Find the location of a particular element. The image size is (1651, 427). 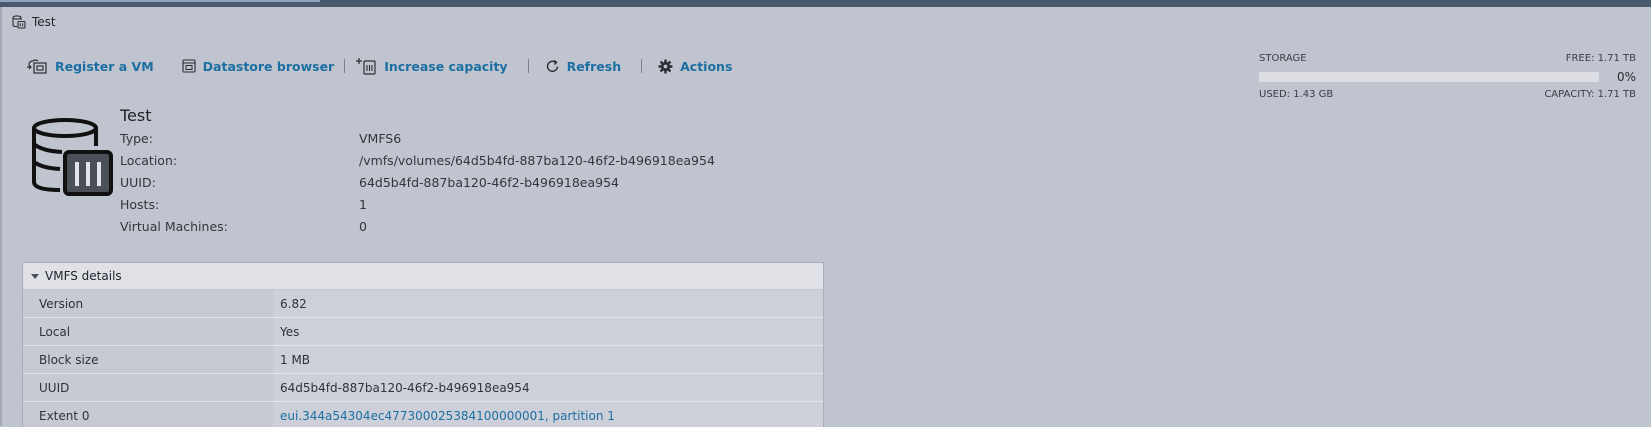

summary-value: 1 is located at coordinates (363, 204).